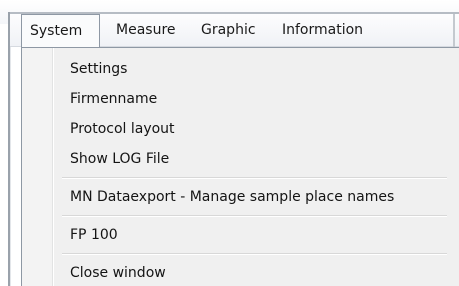 This screenshot has width=459, height=286. I want to click on menu-item-show-log-file: Show LOG File, so click(119, 159).